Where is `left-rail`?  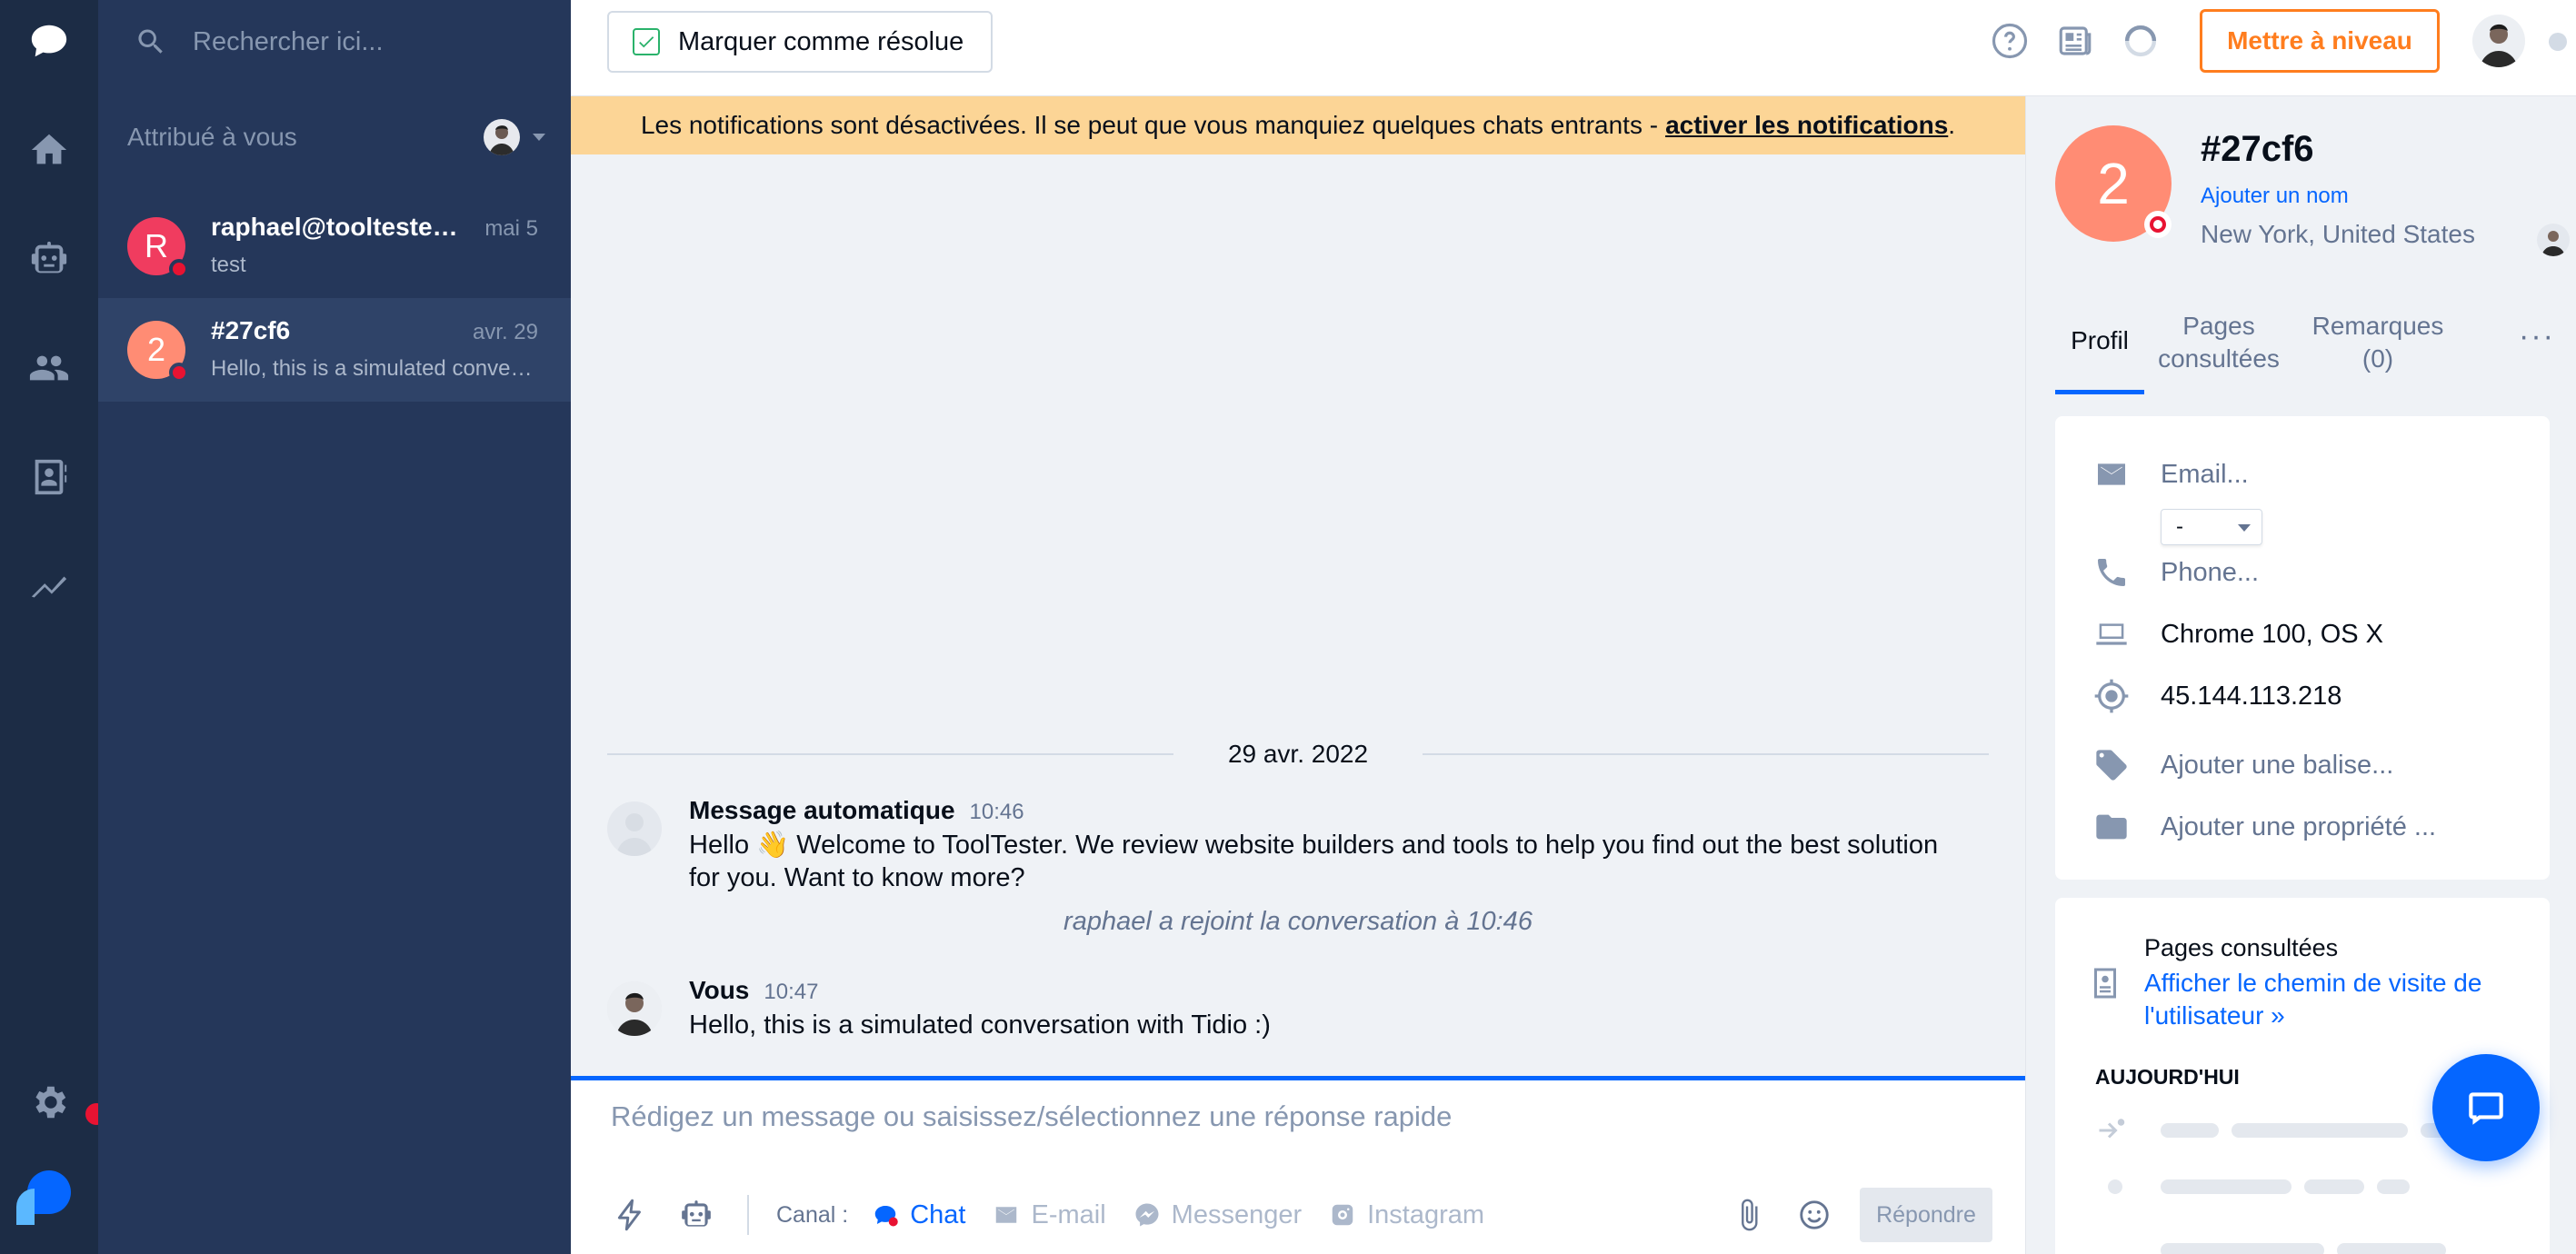 left-rail is located at coordinates (53, 627).